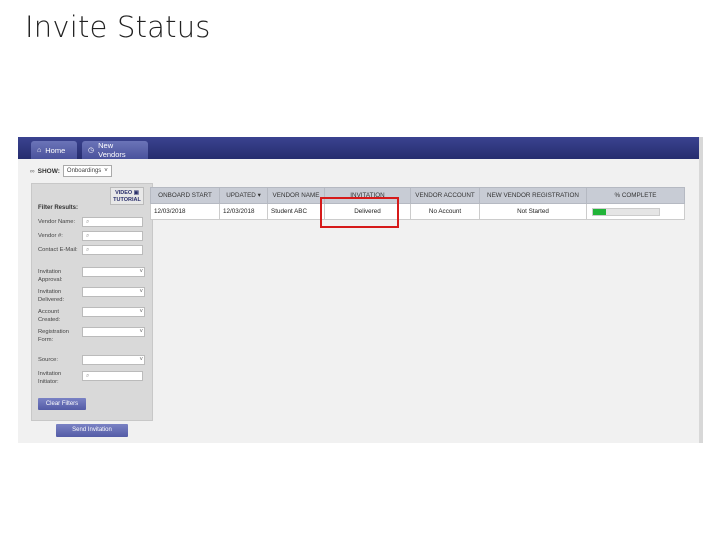  What do you see at coordinates (113, 312) in the screenshot?
I see `account-created-select: ˅` at bounding box center [113, 312].